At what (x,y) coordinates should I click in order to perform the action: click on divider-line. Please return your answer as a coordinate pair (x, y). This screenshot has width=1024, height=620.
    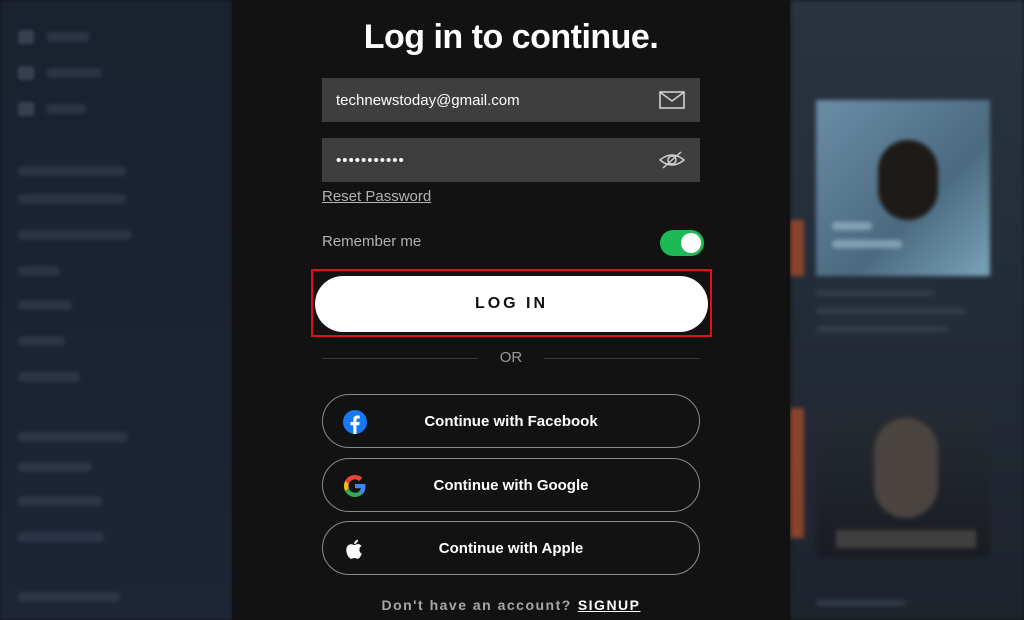
    Looking at the image, I should click on (622, 358).